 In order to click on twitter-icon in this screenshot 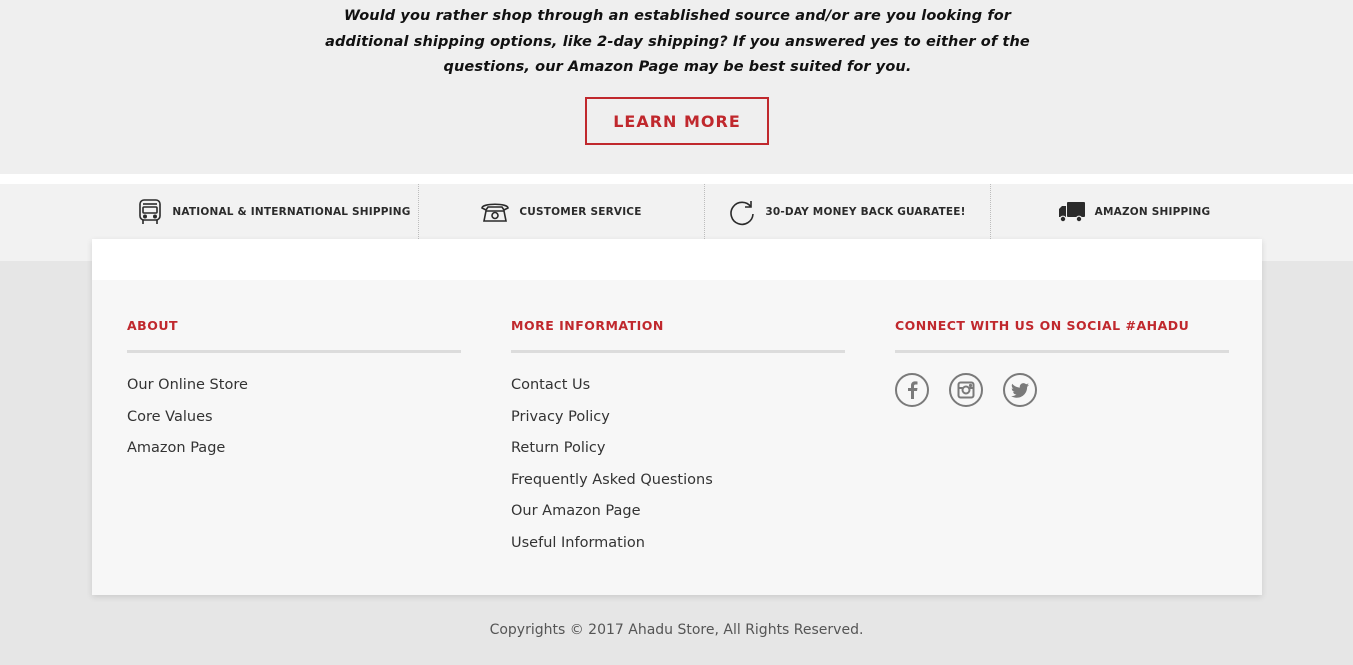, I will do `click(1020, 390)`.